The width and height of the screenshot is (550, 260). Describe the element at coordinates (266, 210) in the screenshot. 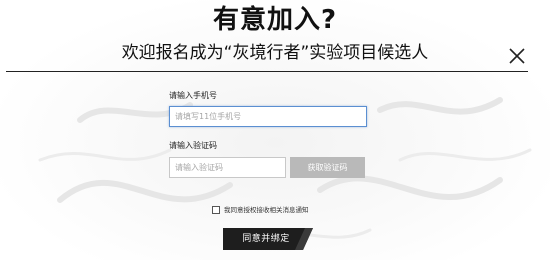

I see `consent-label: 我同意授权接收相关消息通知` at that location.